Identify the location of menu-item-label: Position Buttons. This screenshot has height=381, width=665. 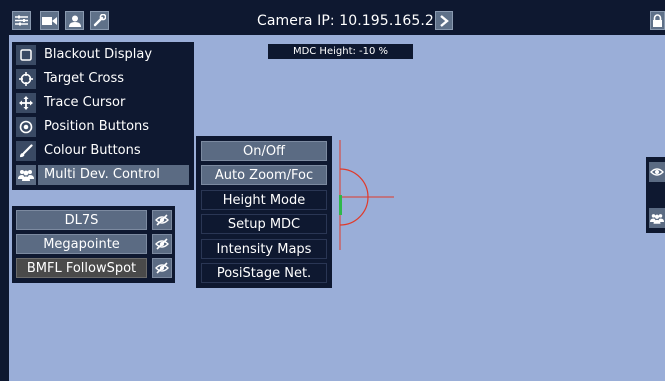
(113, 127).